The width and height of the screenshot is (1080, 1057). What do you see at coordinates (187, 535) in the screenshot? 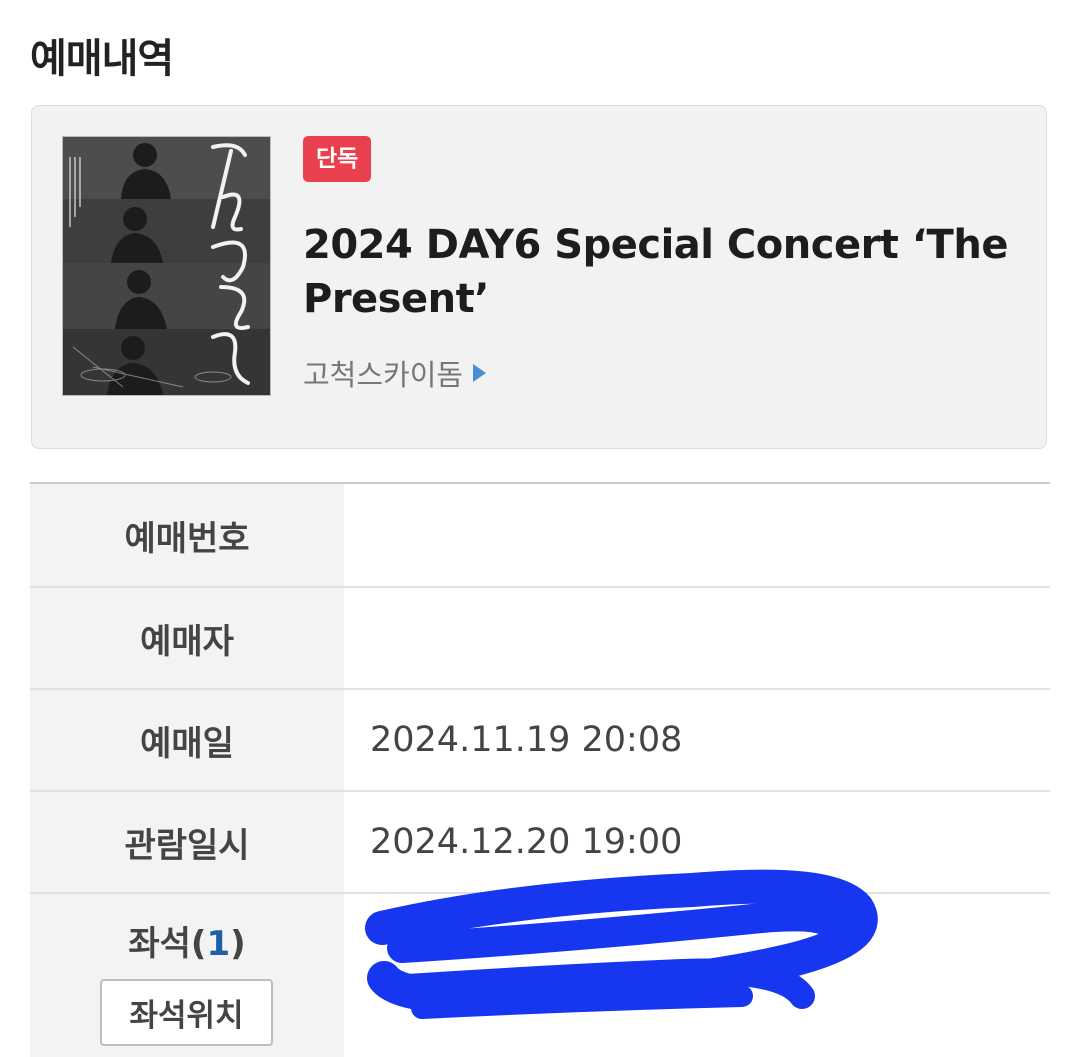
I see `detail-label: 예매번호` at bounding box center [187, 535].